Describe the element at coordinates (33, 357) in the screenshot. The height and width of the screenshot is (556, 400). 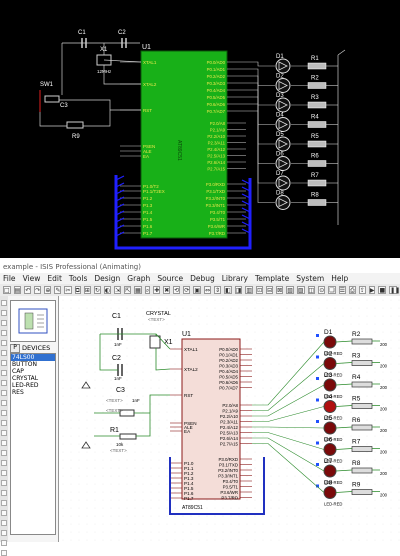
I see `device-item: 74LS00` at that location.